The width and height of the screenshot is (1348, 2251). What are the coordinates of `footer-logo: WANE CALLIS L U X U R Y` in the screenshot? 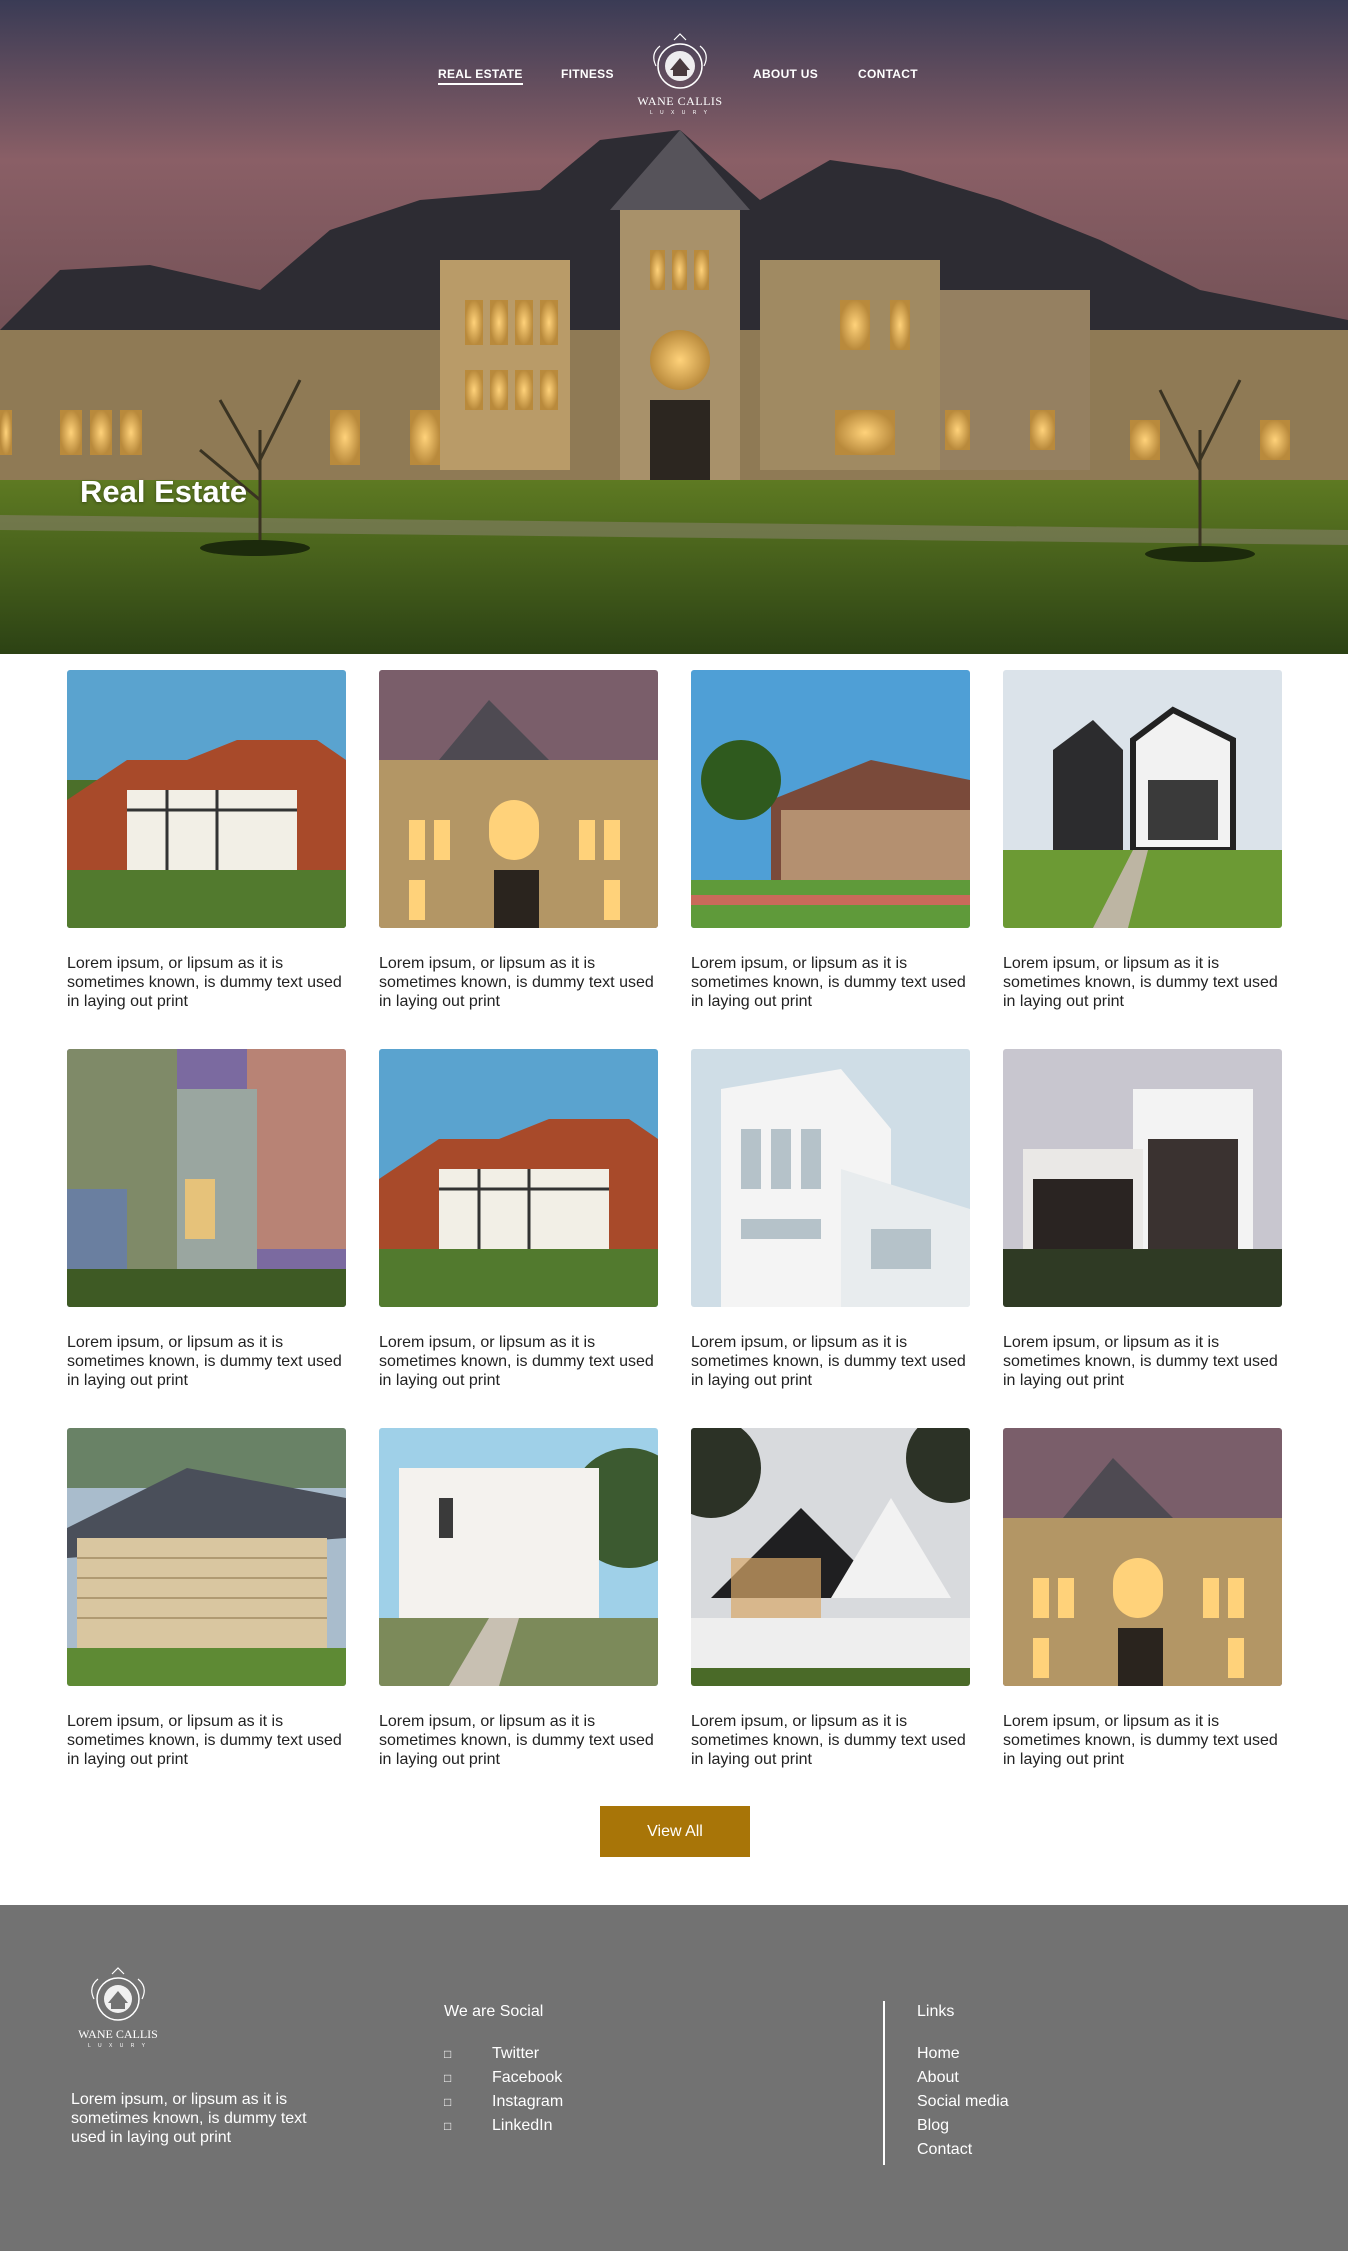 It's located at (118, 2010).